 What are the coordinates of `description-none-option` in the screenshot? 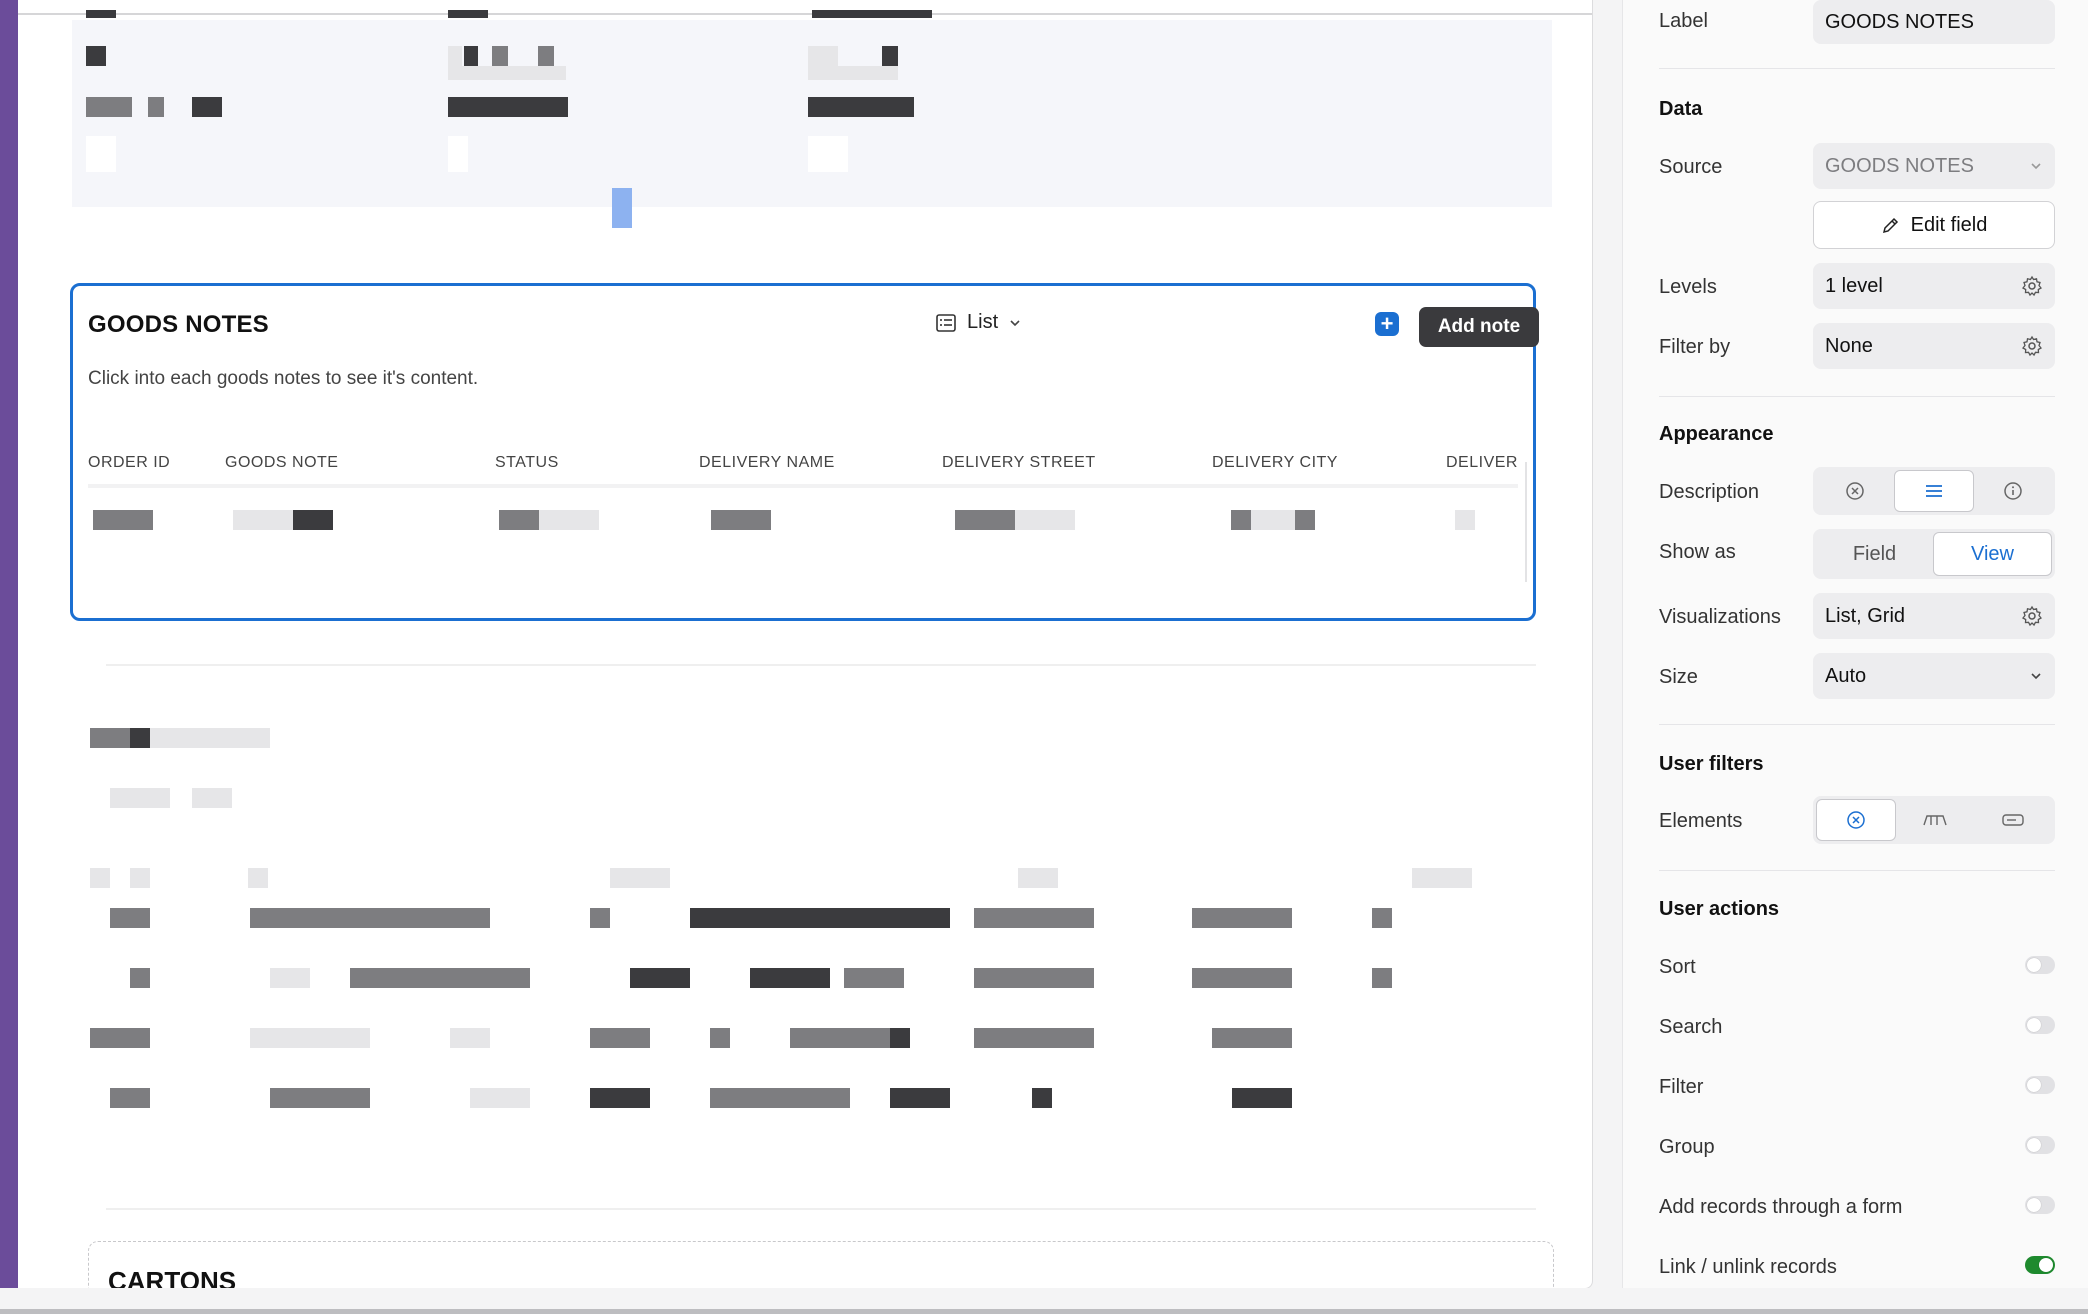 It's located at (1855, 491).